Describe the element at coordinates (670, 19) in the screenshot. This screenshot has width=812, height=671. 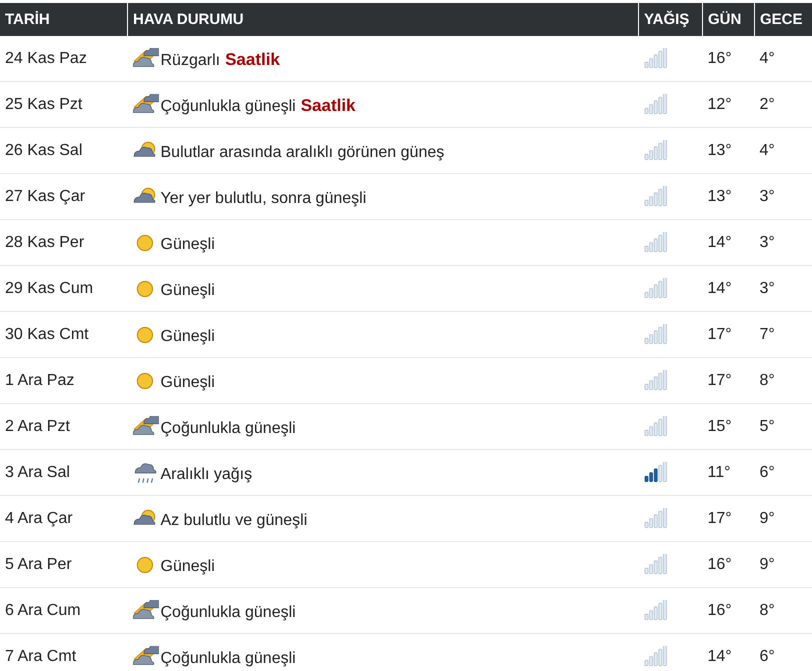
I see `column-header: YAĞIŞ` at that location.